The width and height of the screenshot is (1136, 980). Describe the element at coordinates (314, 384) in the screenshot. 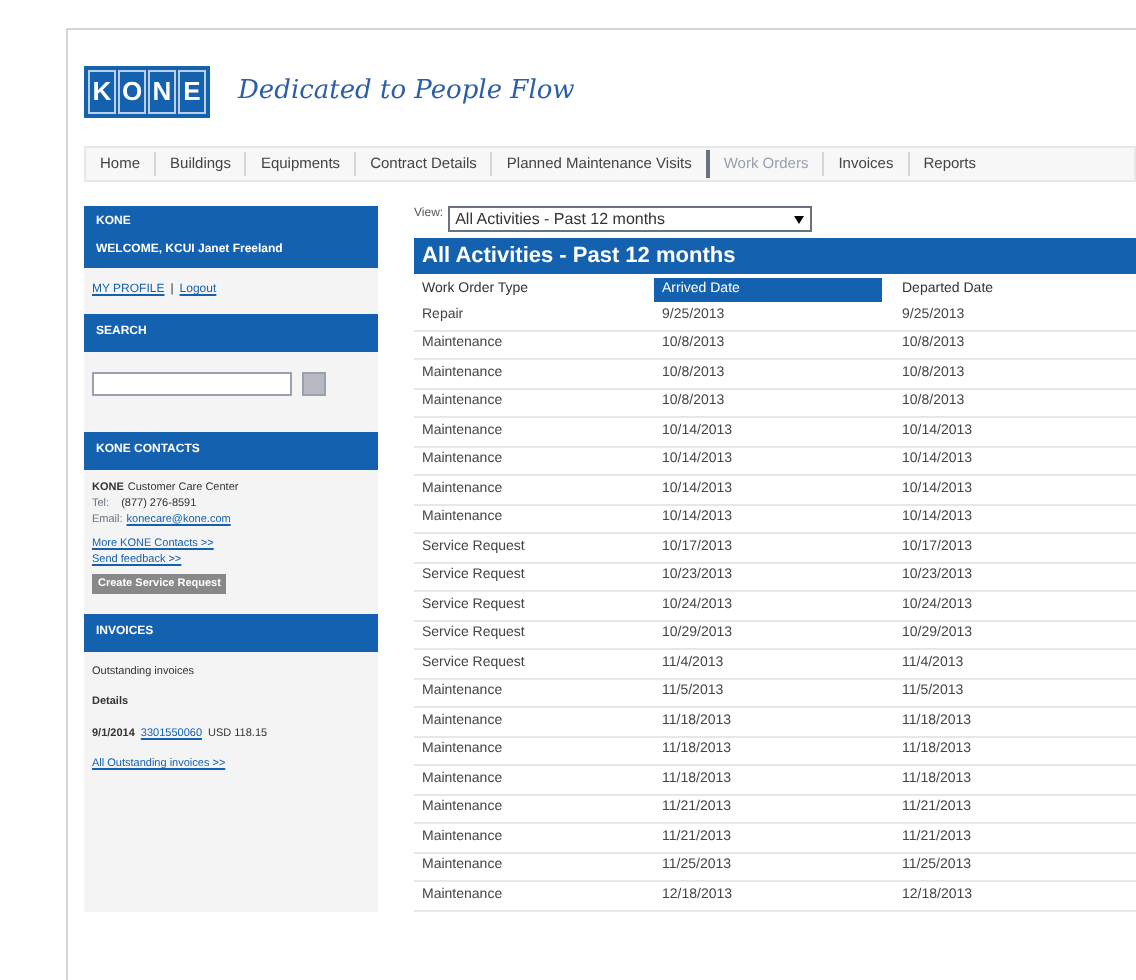

I see `search-button` at that location.